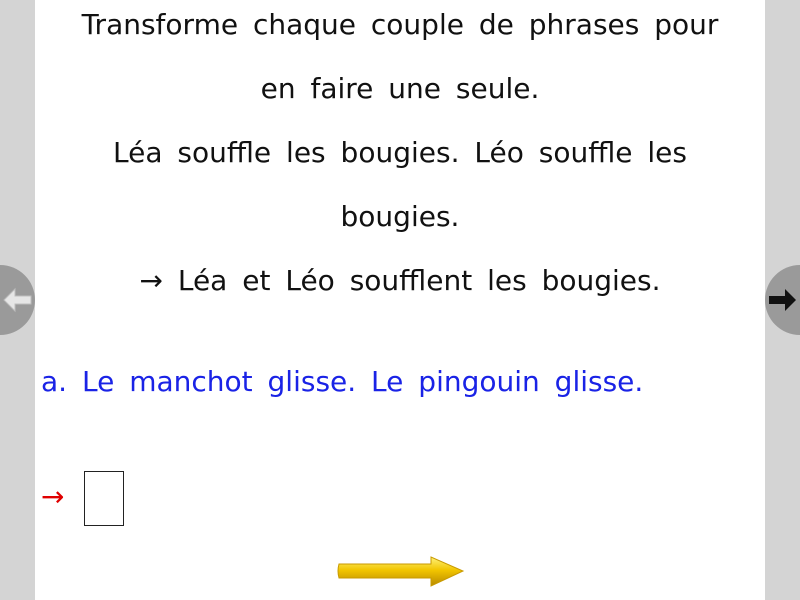 This screenshot has height=600, width=800. I want to click on next-exercise-button, so click(401, 571).